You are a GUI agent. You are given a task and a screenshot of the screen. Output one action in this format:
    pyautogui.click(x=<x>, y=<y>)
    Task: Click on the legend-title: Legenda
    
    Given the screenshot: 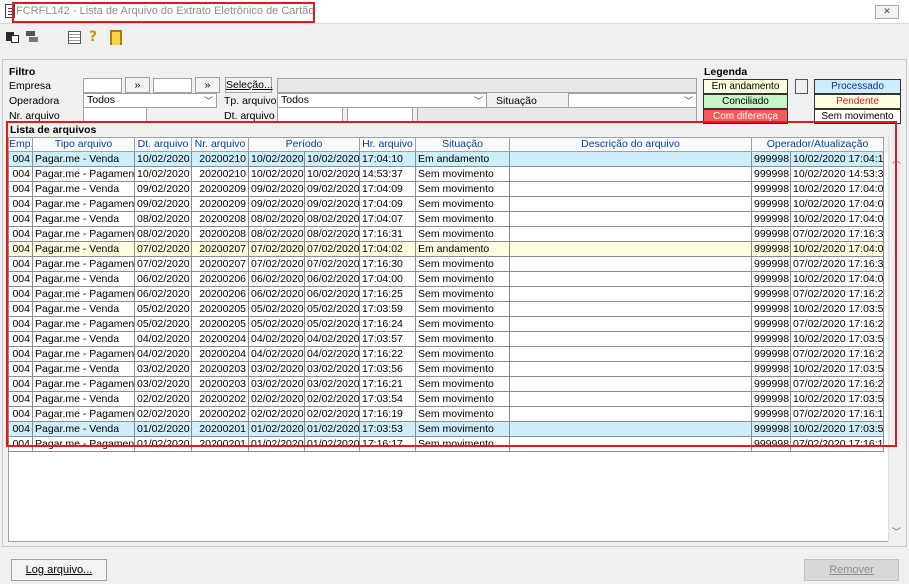 What is the action you would take?
    pyautogui.click(x=726, y=72)
    